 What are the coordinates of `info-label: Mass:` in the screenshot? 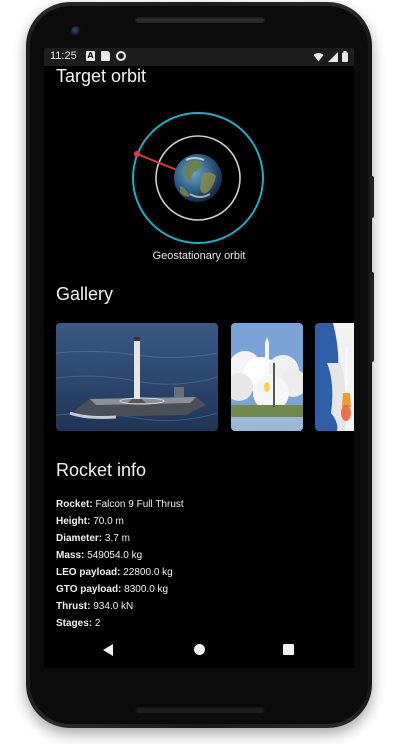 It's located at (70, 555).